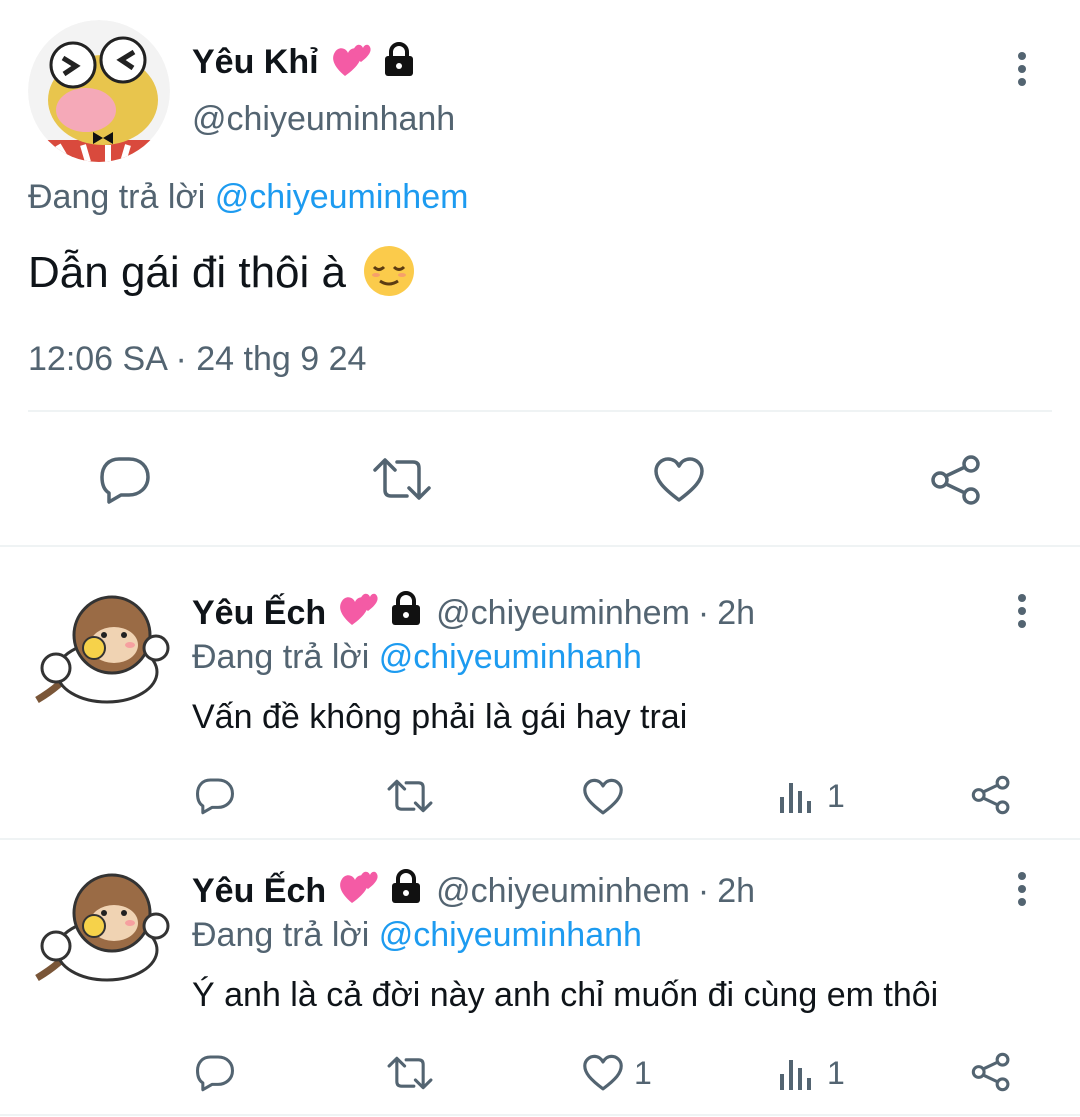 This screenshot has width=1080, height=1117. Describe the element at coordinates (389, 273) in the screenshot. I see `relieved-face-icon` at that location.